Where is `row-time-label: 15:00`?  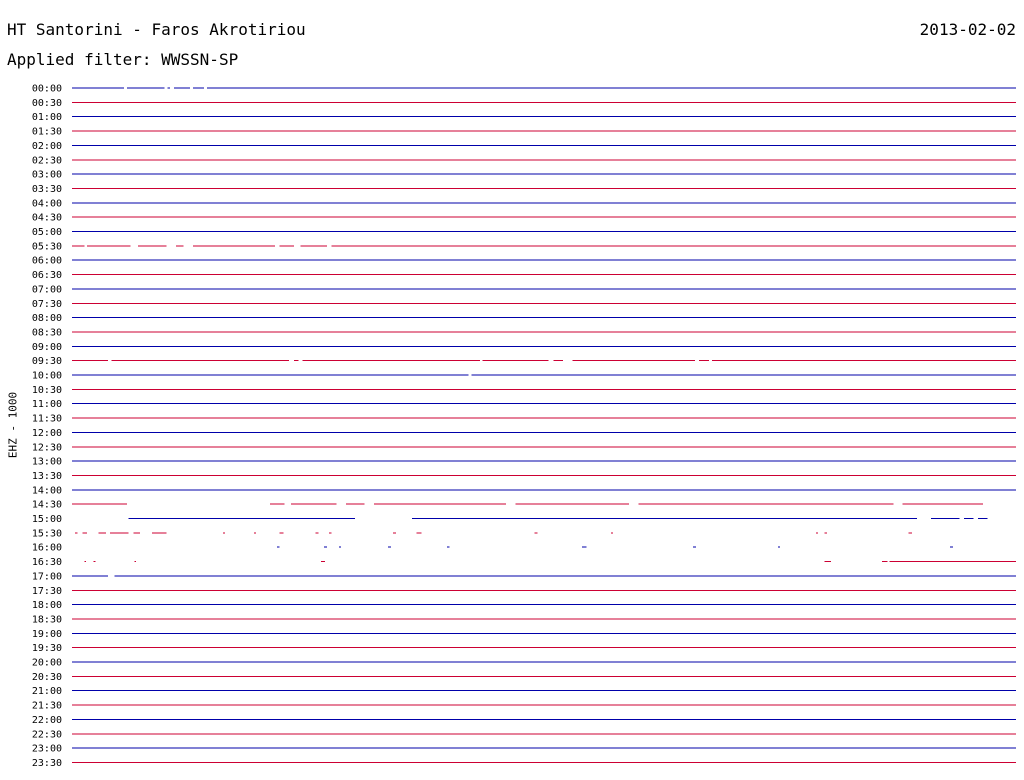
row-time-label: 15:00 is located at coordinates (47, 519).